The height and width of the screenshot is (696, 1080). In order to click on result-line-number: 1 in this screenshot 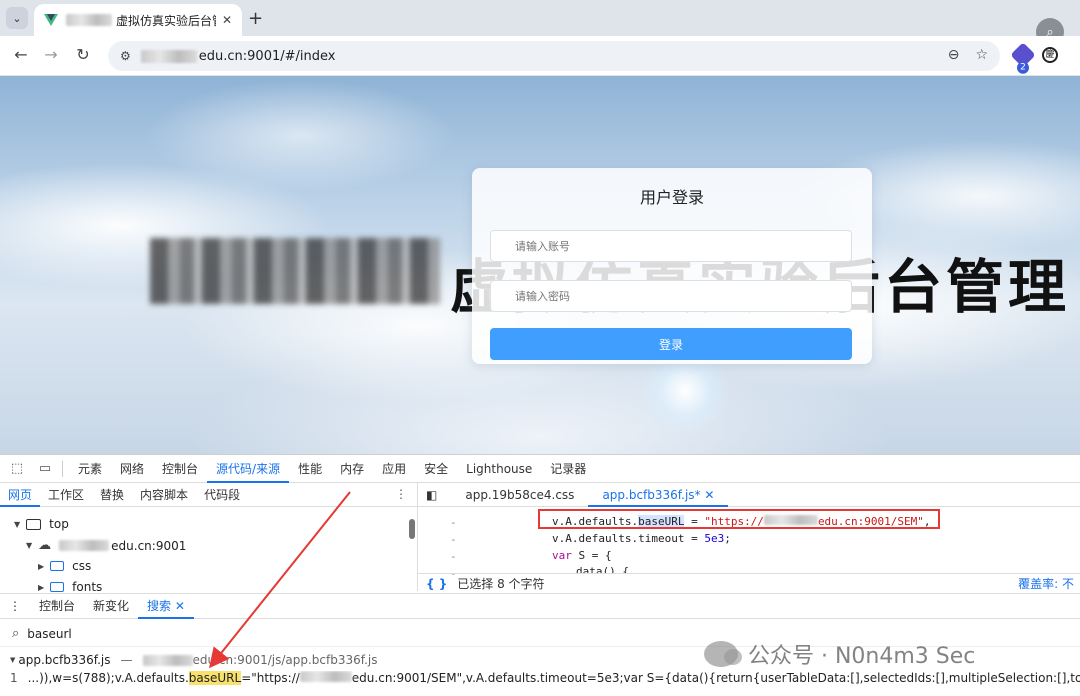, I will do `click(14, 678)`.